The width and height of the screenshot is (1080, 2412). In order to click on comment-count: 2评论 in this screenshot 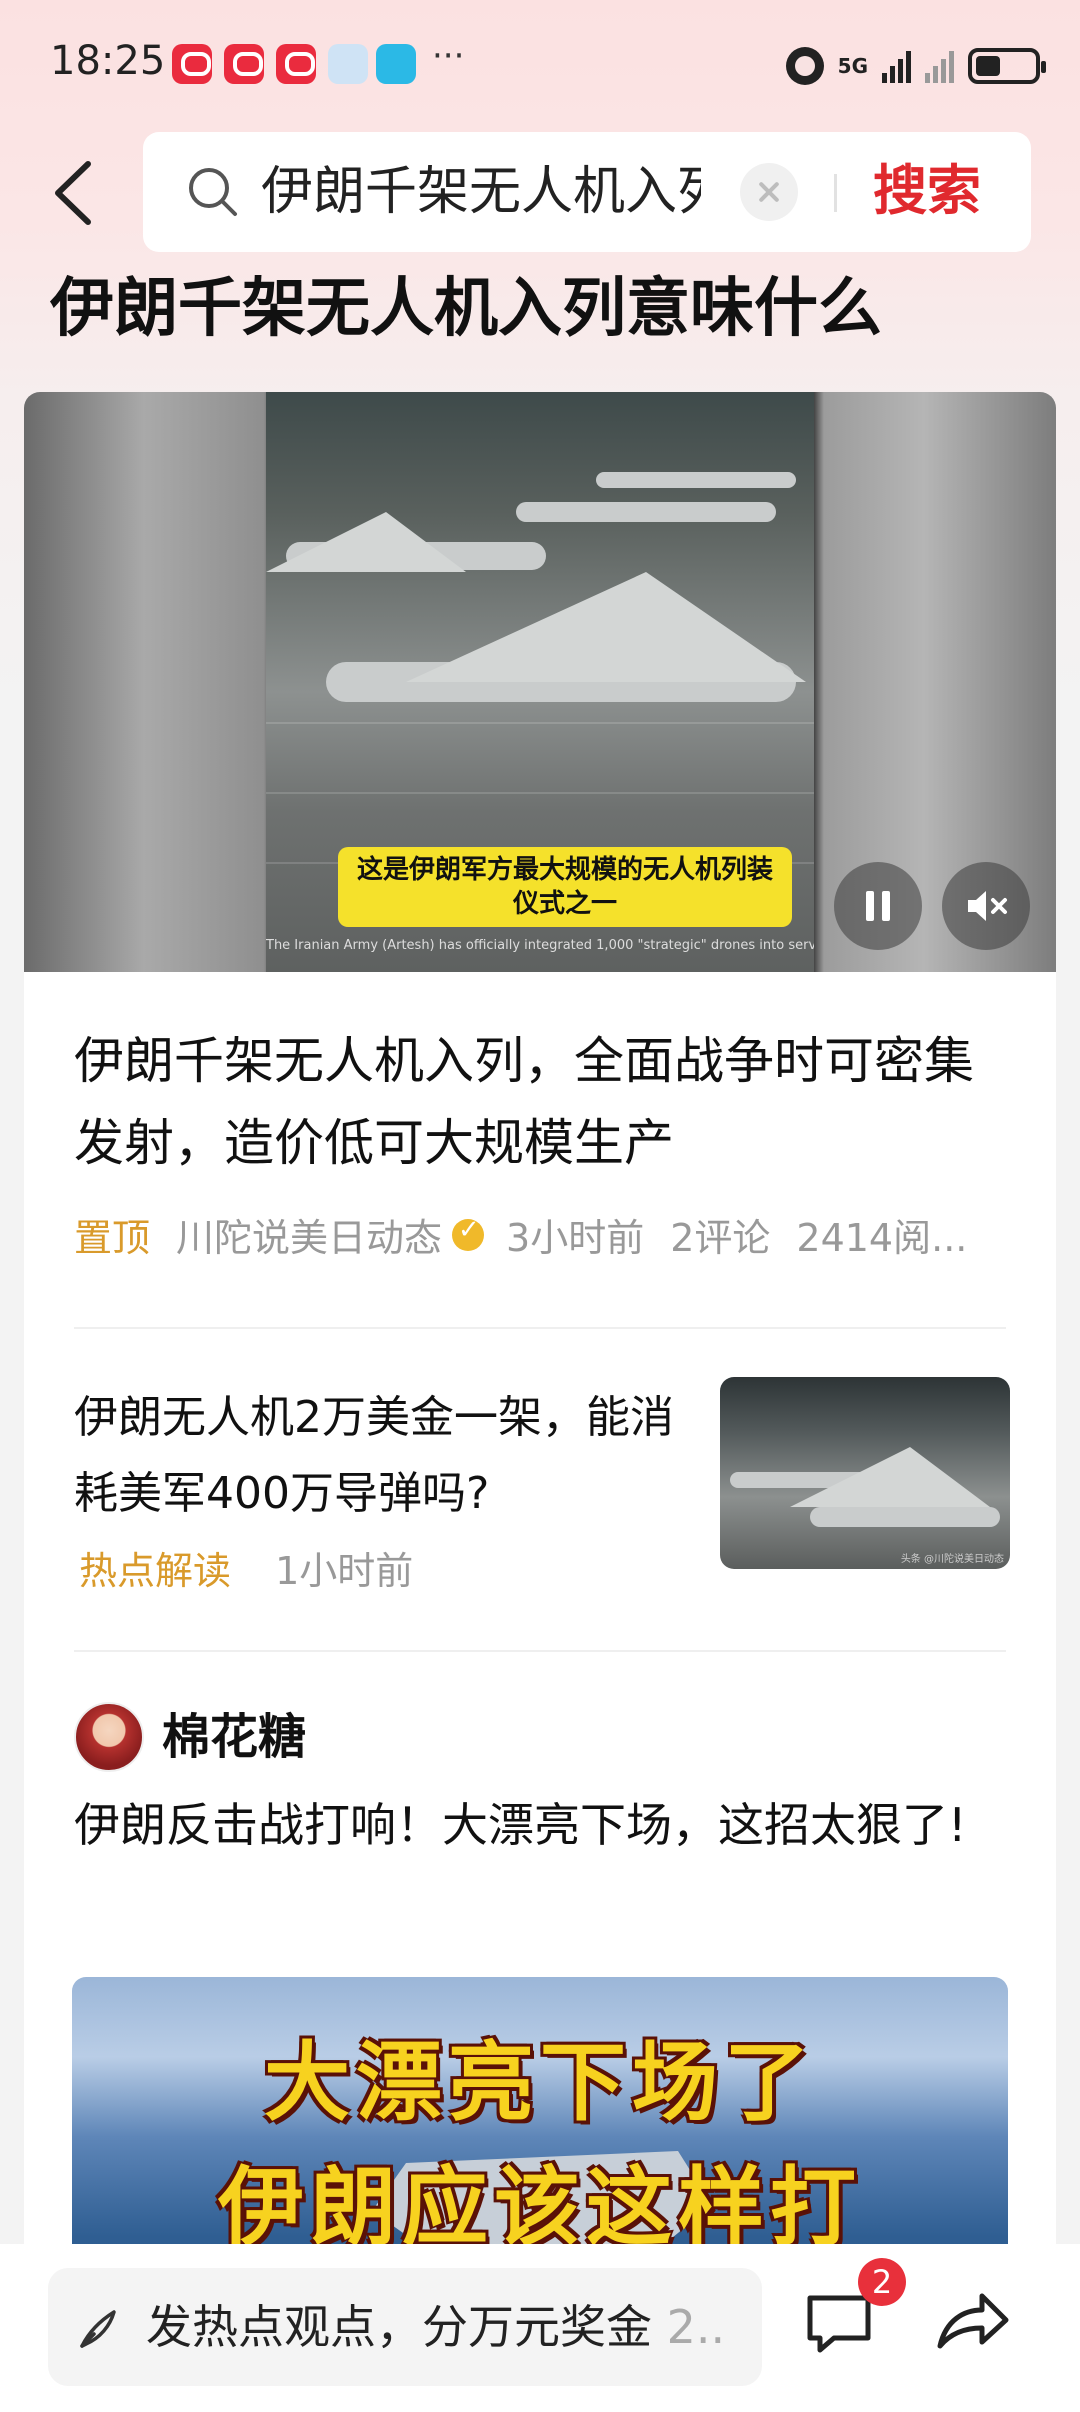, I will do `click(720, 1238)`.